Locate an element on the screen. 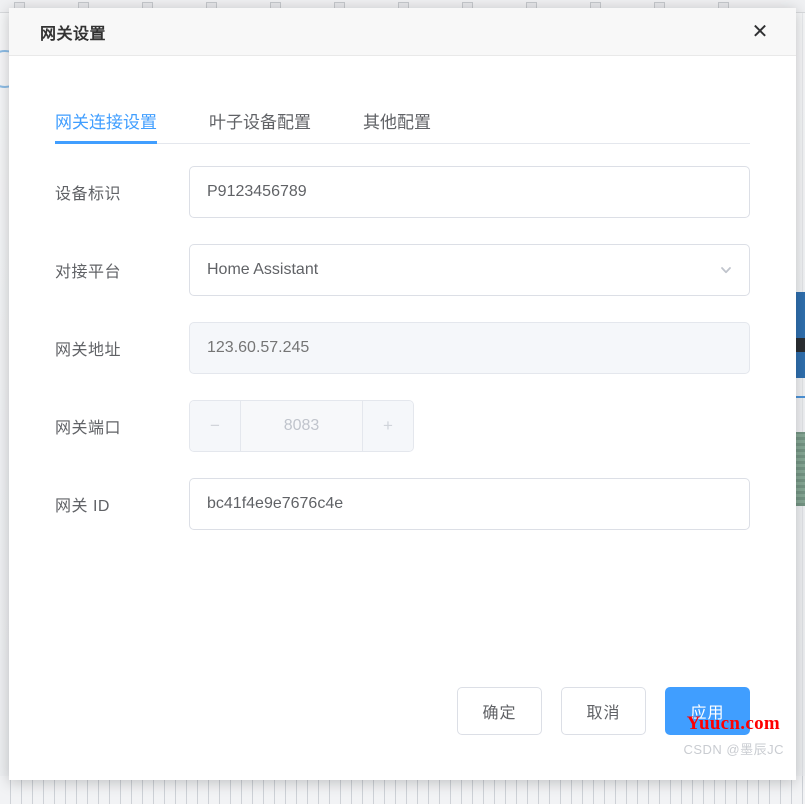 The image size is (805, 804). form-row-platform: 对接平台 is located at coordinates (402, 270).